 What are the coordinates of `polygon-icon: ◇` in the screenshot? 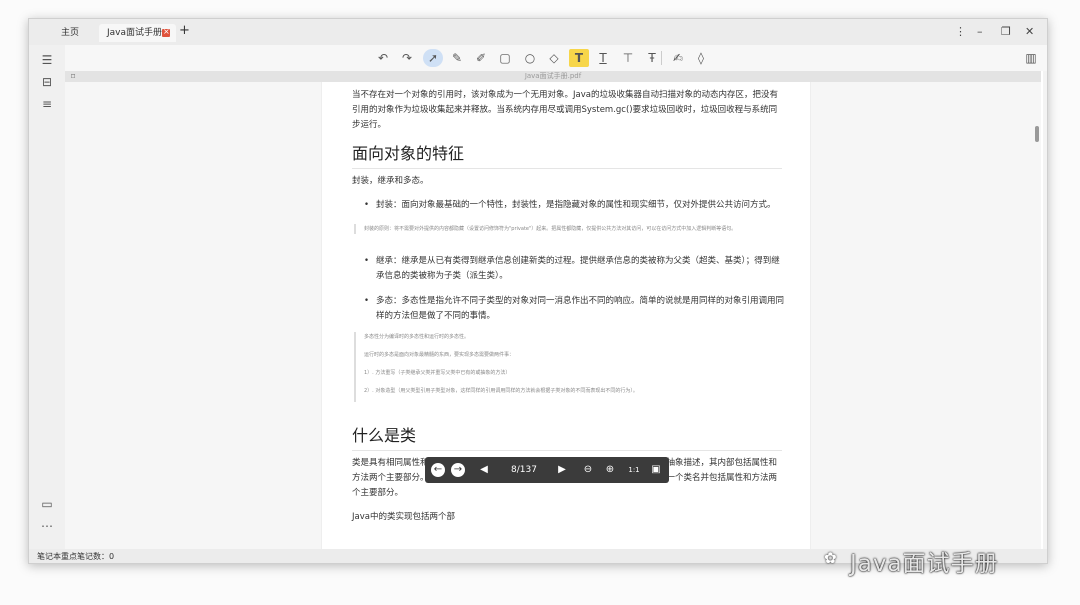 It's located at (554, 58).